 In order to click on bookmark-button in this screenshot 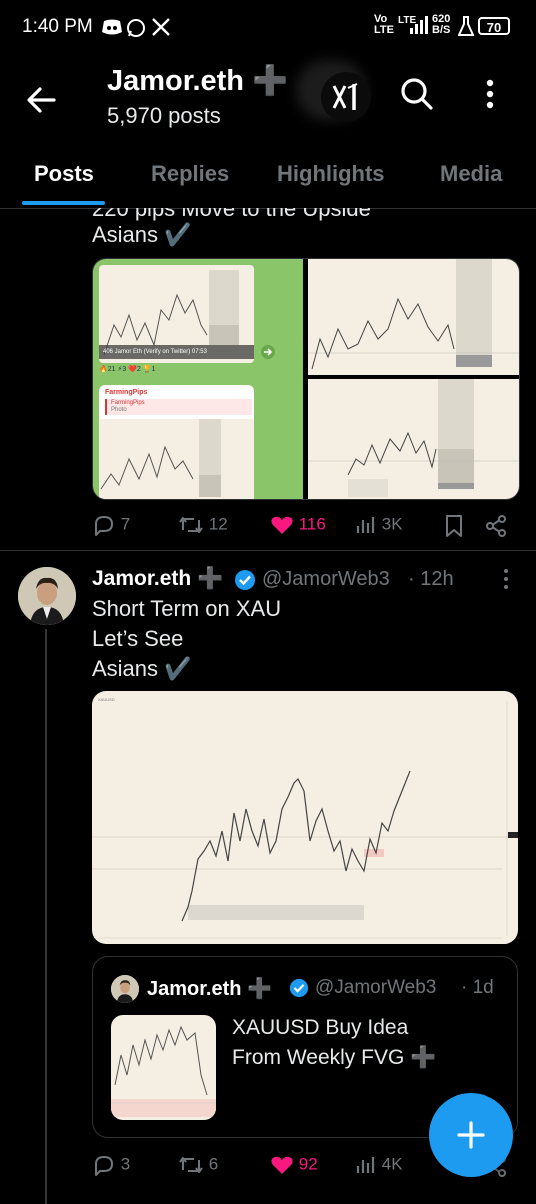, I will do `click(454, 528)`.